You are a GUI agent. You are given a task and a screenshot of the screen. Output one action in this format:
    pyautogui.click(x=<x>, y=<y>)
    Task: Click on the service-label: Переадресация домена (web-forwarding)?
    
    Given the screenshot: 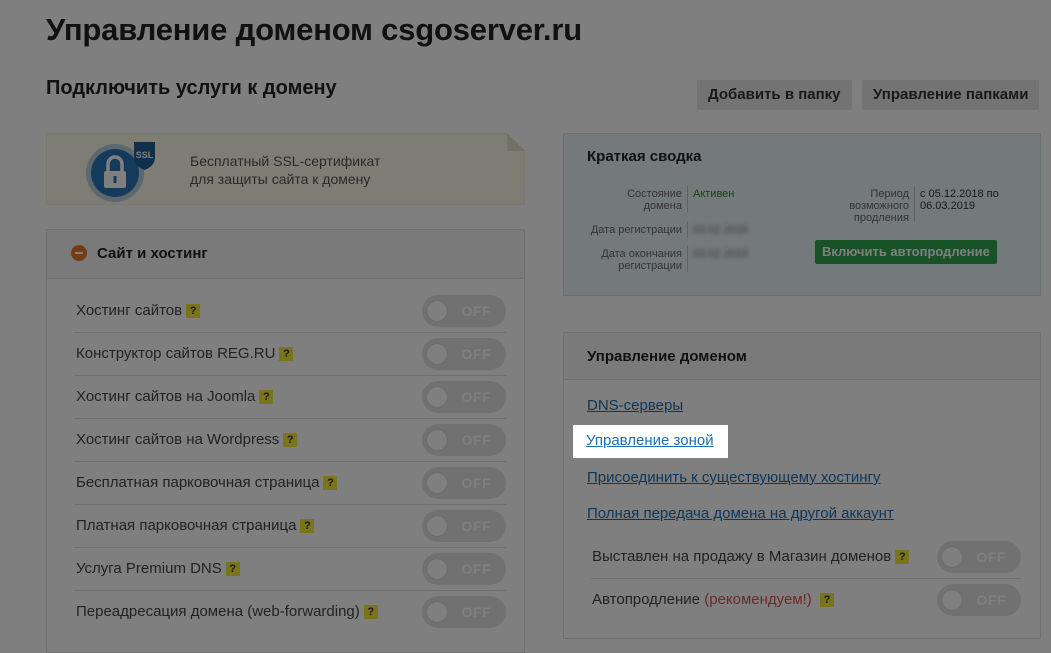 What is the action you would take?
    pyautogui.click(x=227, y=611)
    